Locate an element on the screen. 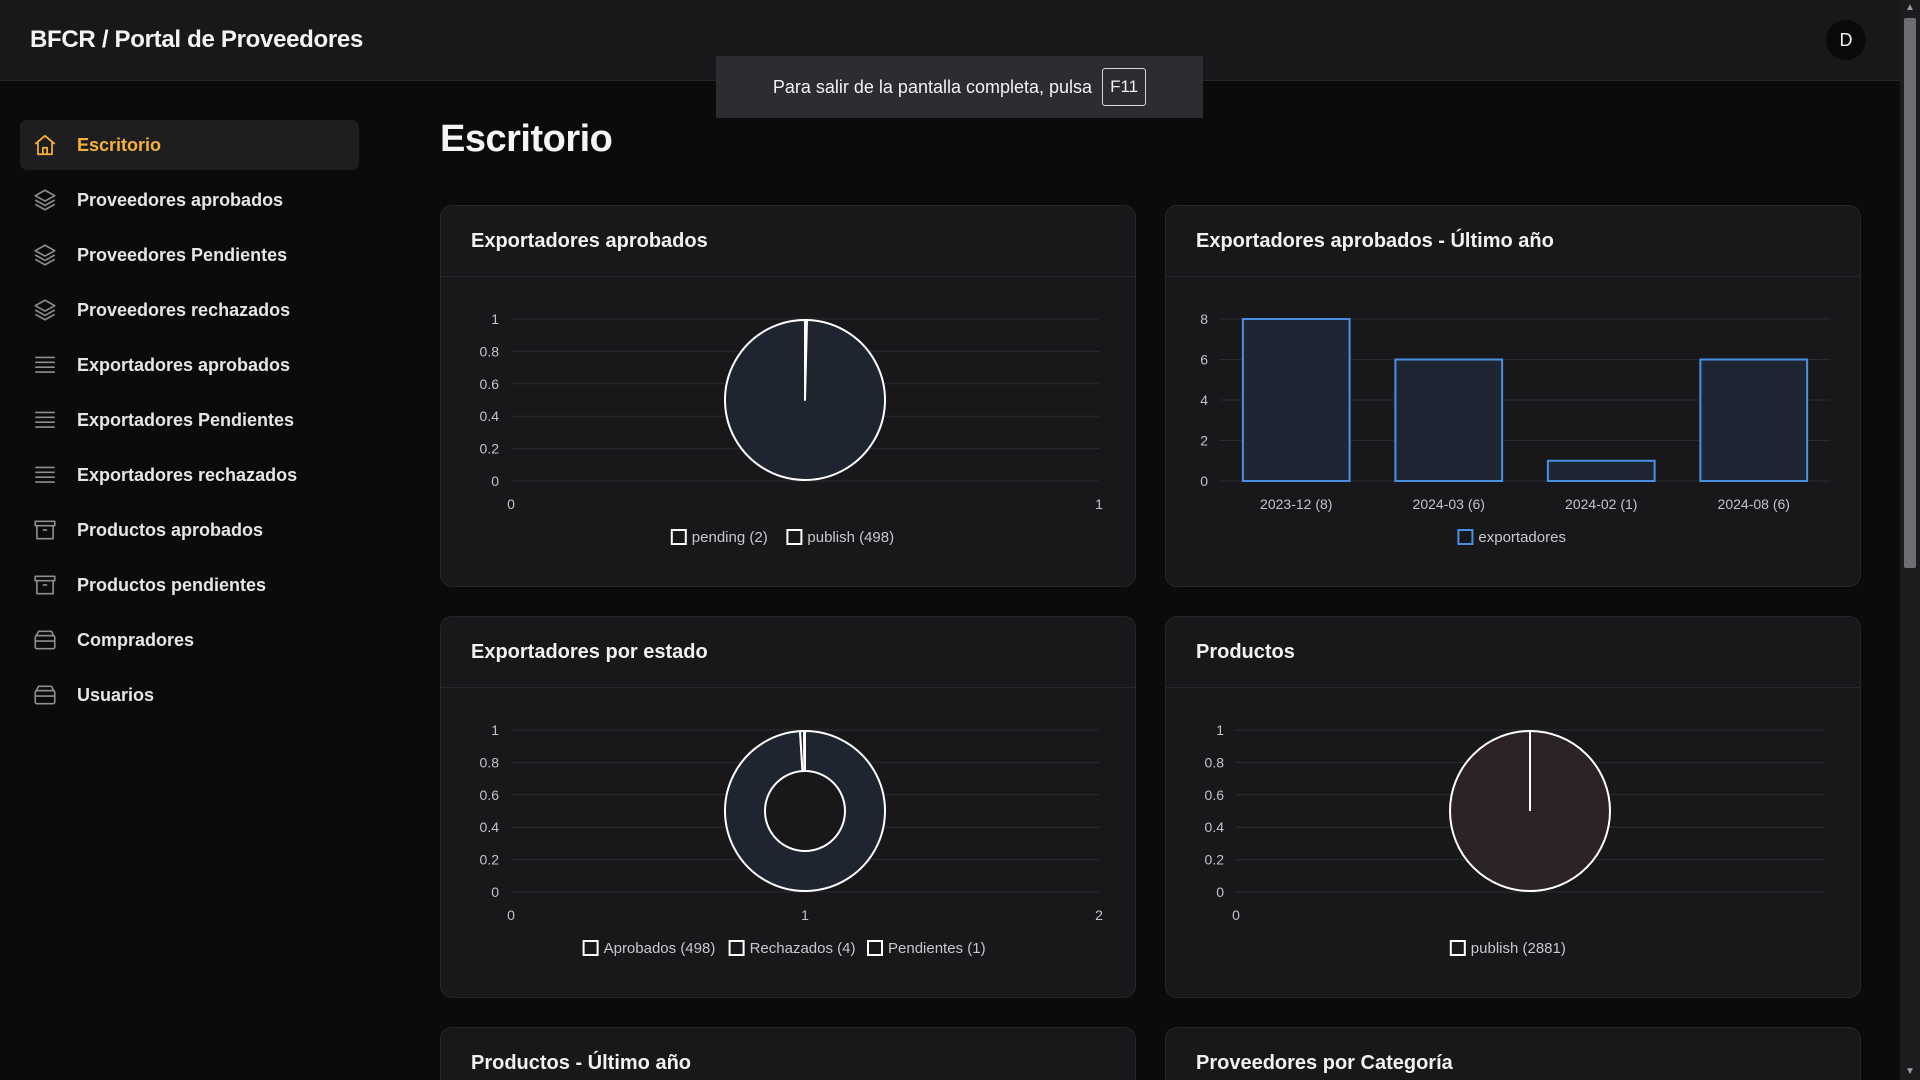  sidebar-item-label: Proveedores Pendientes is located at coordinates (182, 254).